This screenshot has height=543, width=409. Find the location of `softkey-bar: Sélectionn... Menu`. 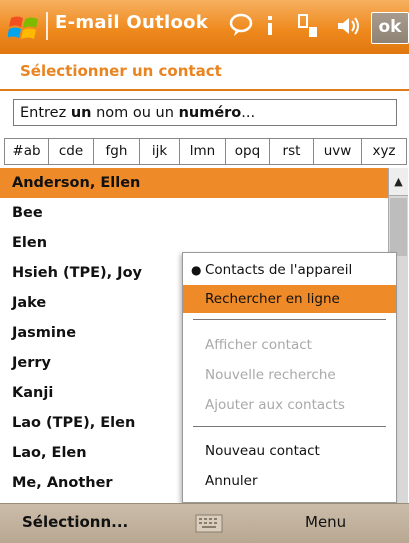

softkey-bar: Sélectionn... Menu is located at coordinates (204, 523).